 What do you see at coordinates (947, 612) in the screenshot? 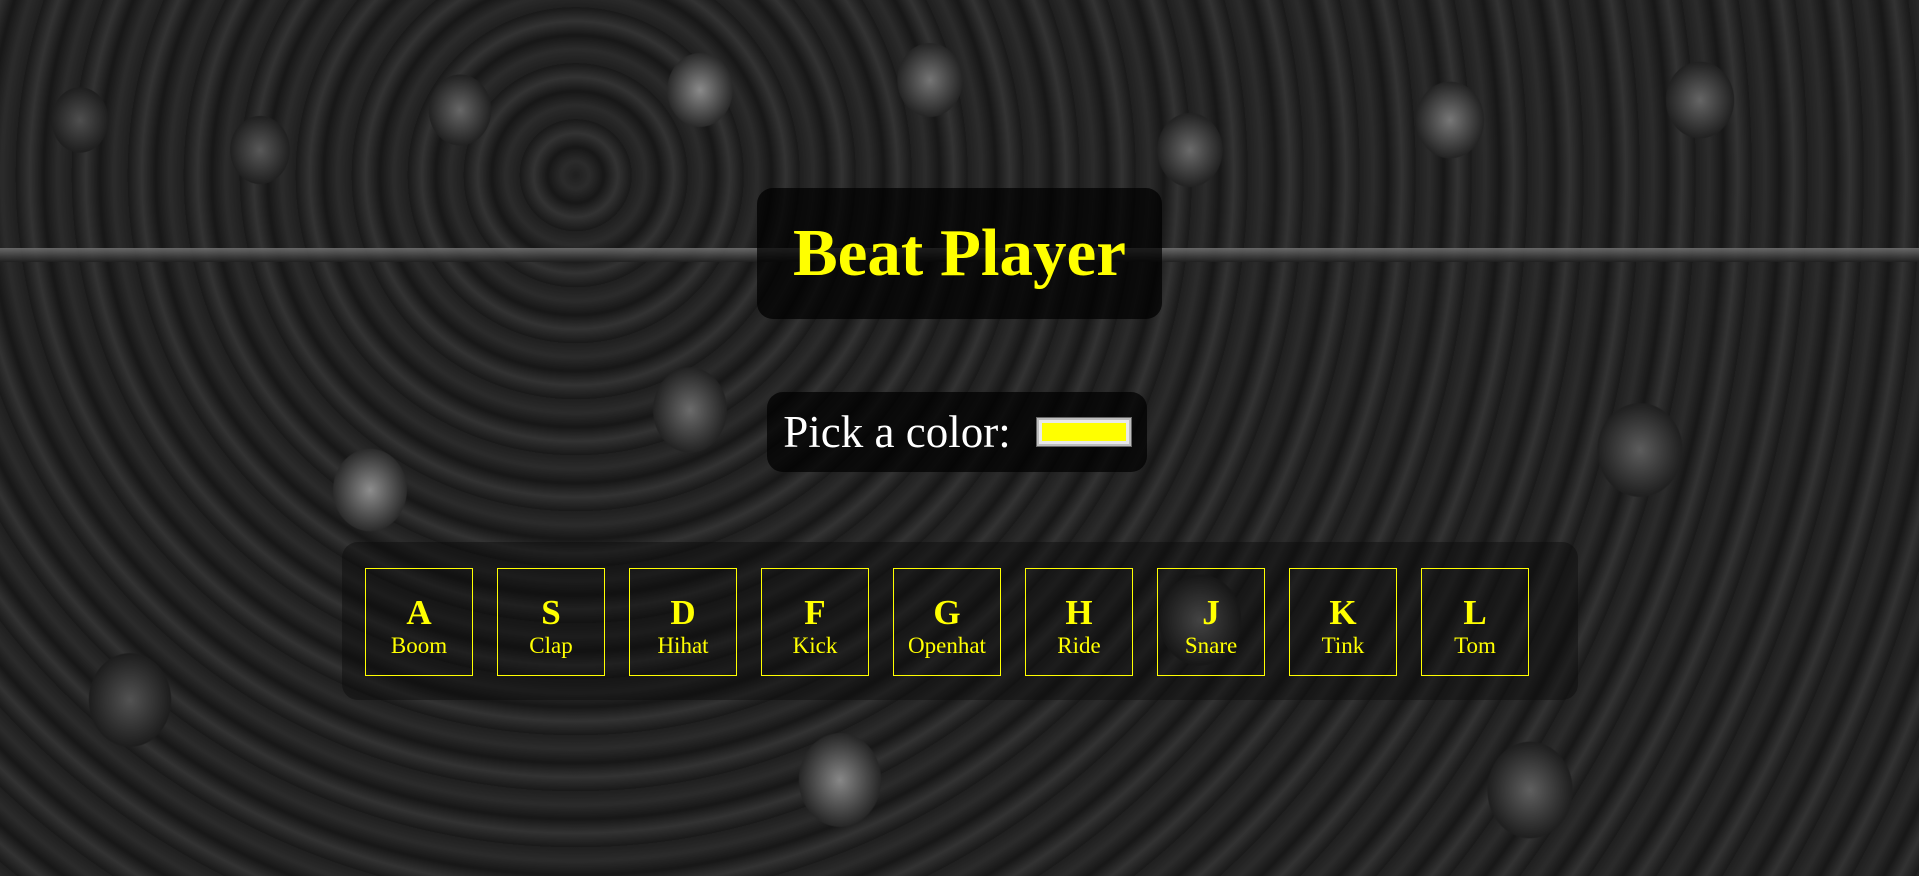
I see `key-letter: G` at bounding box center [947, 612].